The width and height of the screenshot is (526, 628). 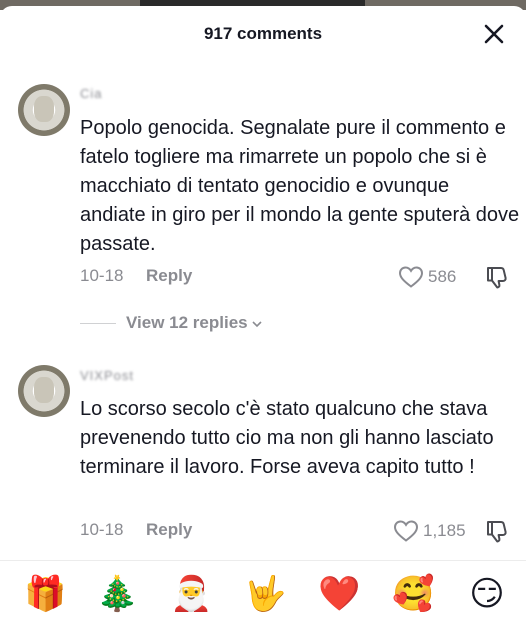 What do you see at coordinates (263, 33) in the screenshot?
I see `comments-count-title: 917 comments` at bounding box center [263, 33].